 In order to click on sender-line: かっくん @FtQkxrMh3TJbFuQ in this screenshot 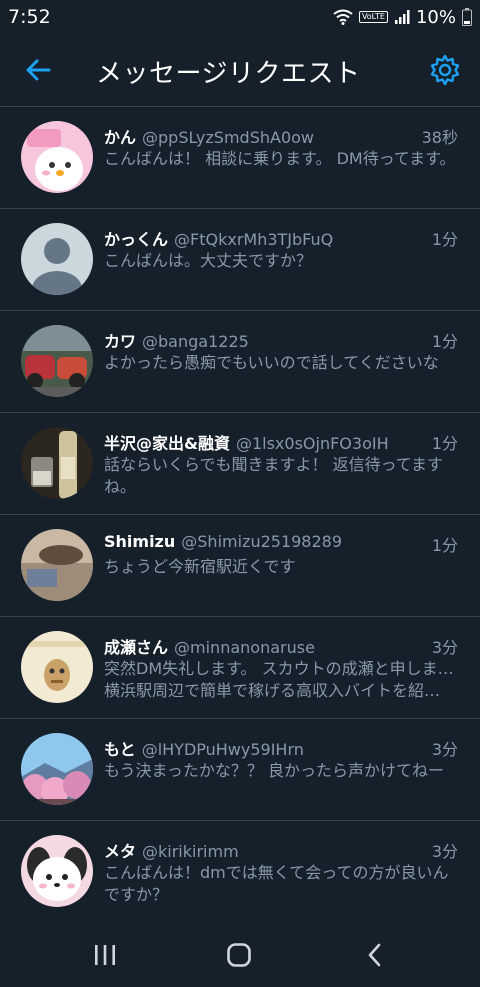, I will do `click(281, 238)`.